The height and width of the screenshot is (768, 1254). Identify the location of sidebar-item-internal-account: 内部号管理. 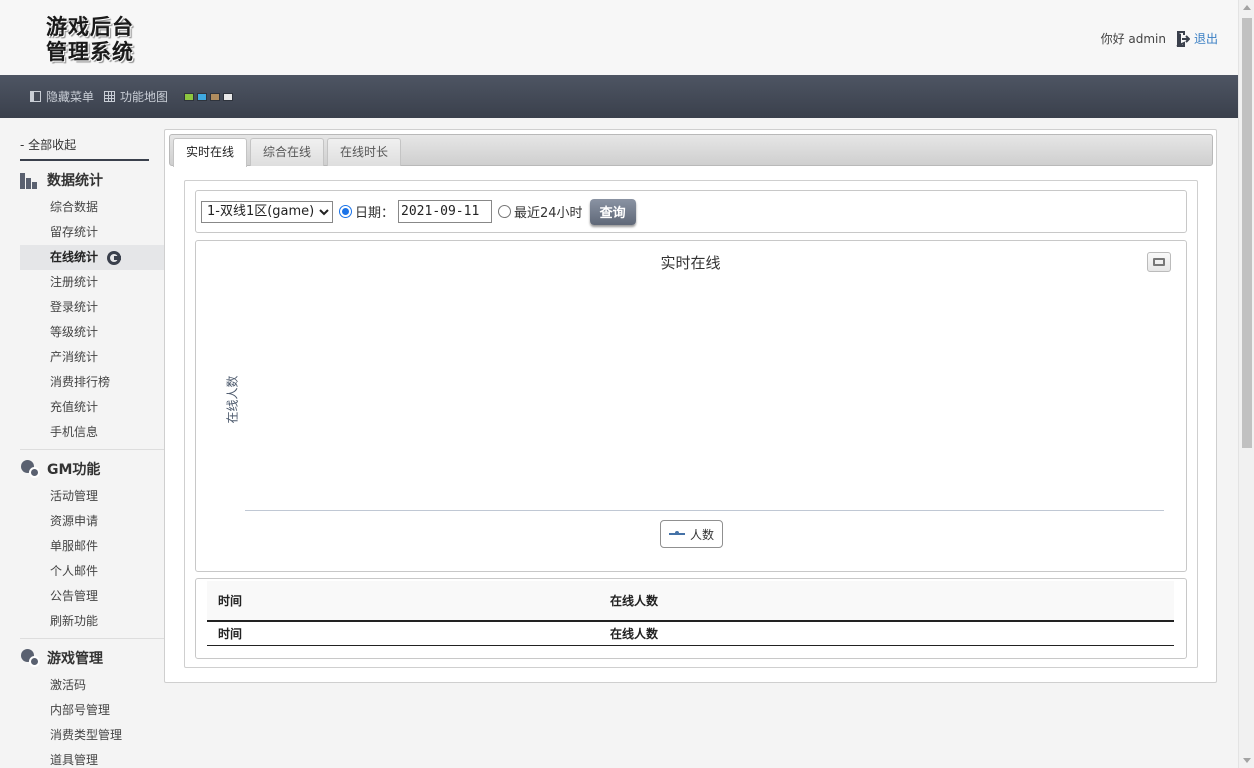
(92, 710).